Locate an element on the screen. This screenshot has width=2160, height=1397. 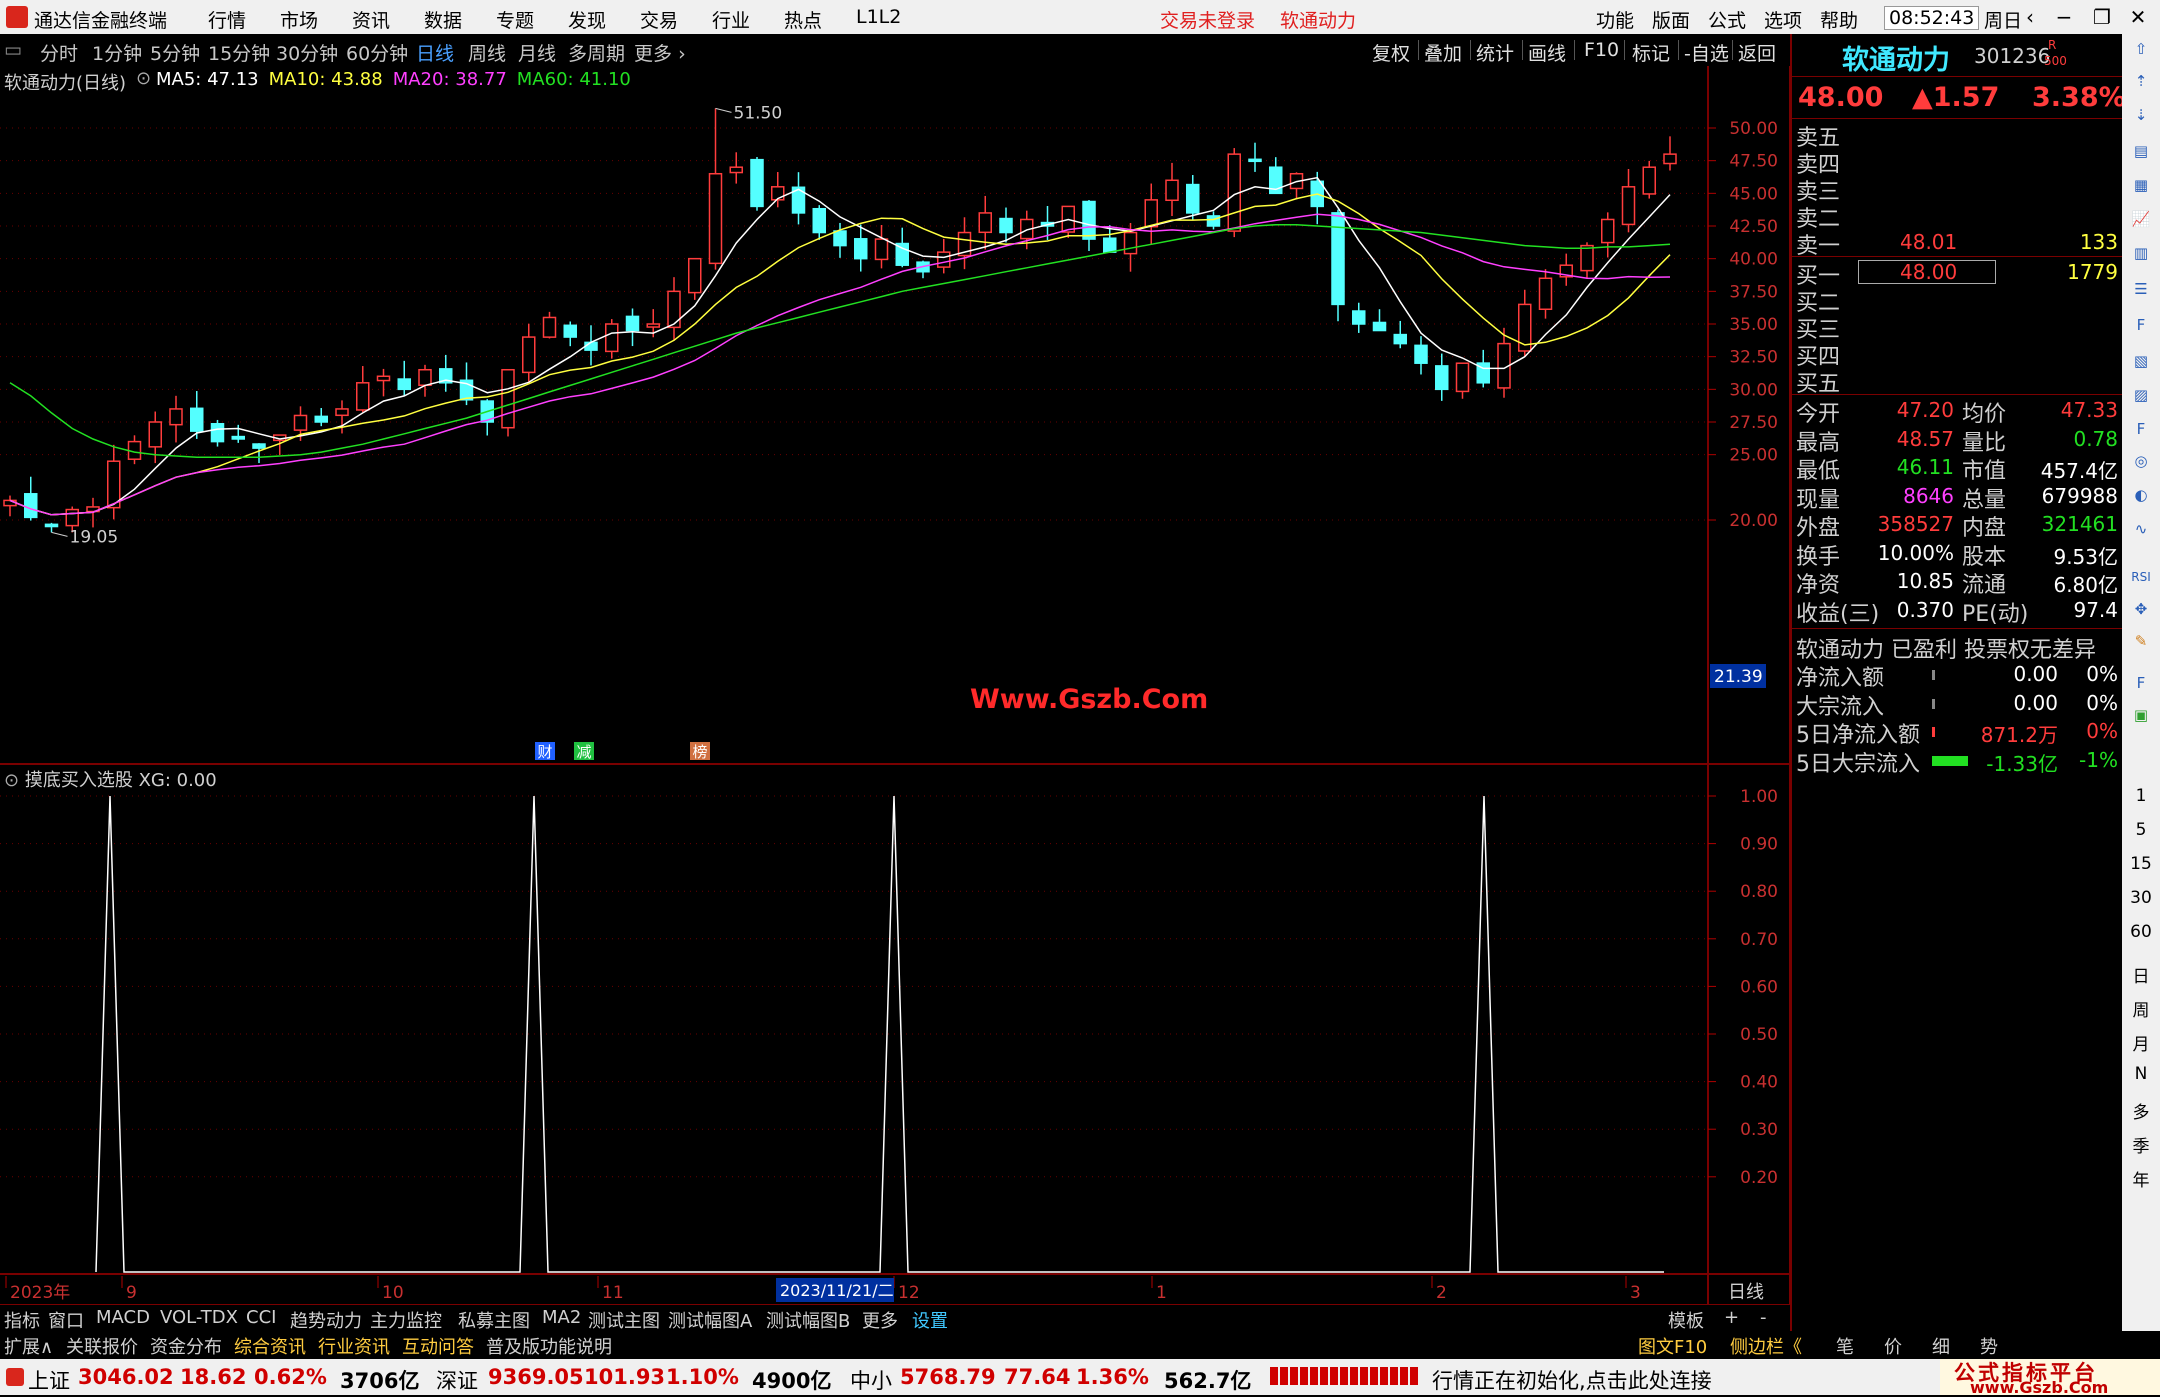
trade-login-notice: 交易未登录 is located at coordinates (1207, 19).